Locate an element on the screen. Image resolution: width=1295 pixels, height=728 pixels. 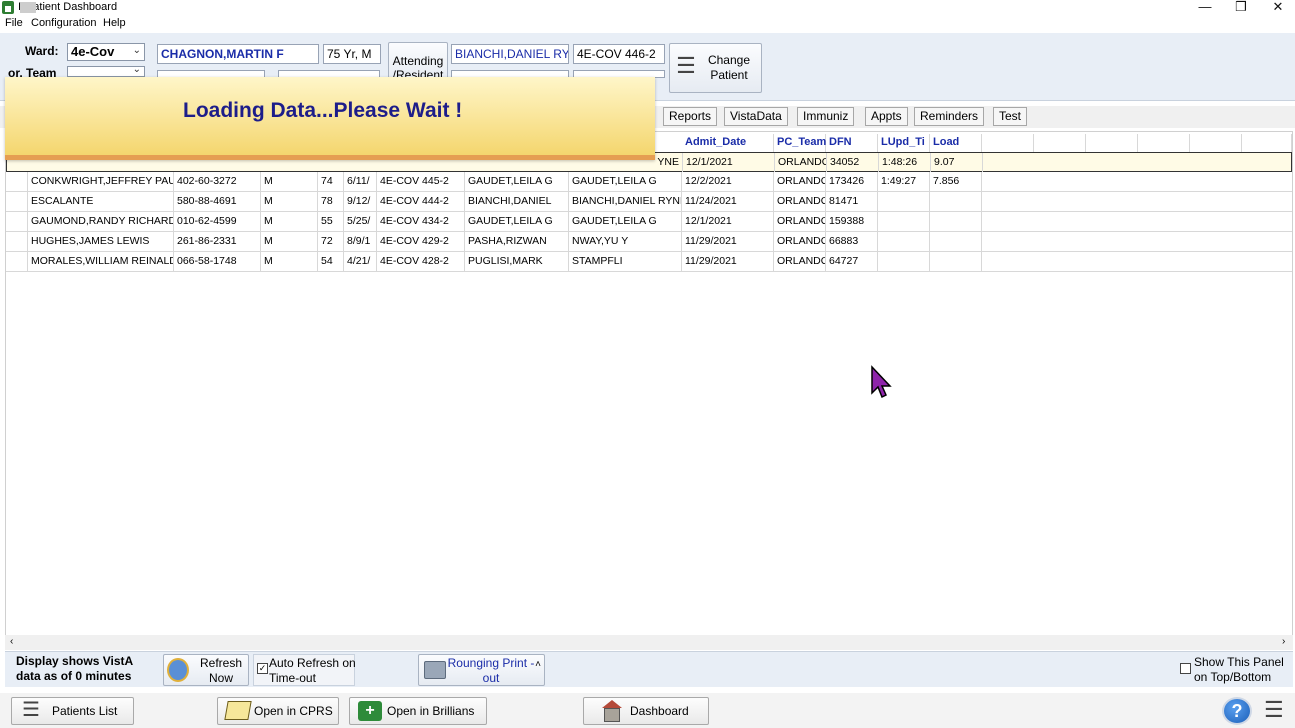
horizontal-scrollbar is located at coordinates (649, 642).